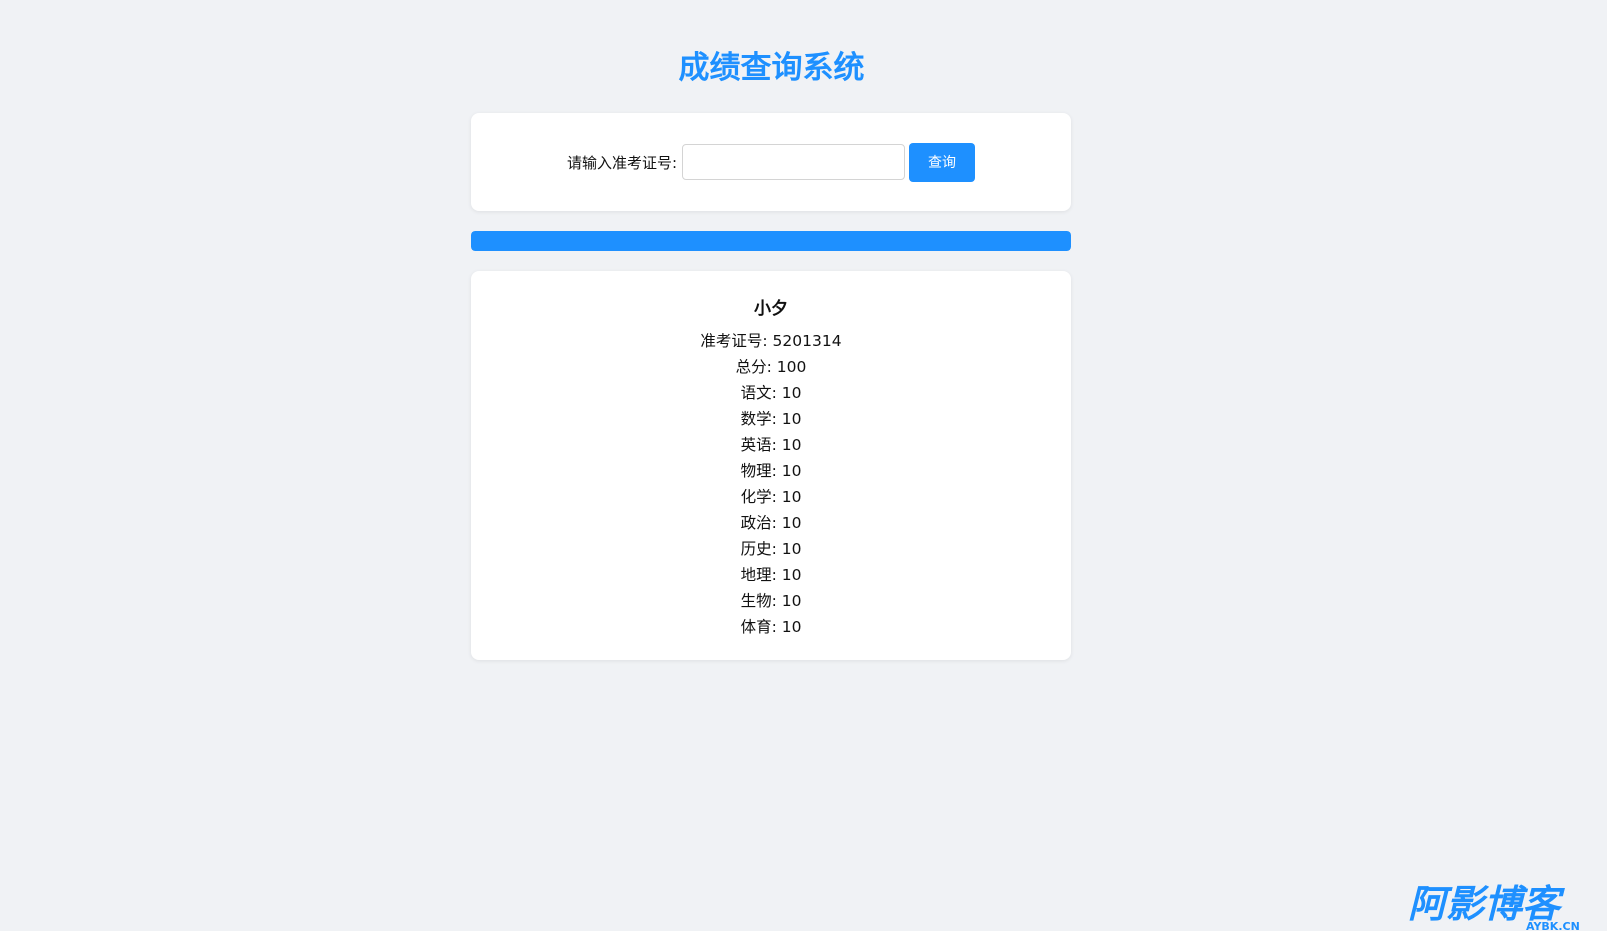 Image resolution: width=1607 pixels, height=931 pixels. I want to click on watermark-sub-text: AYBK.CN, so click(1553, 925).